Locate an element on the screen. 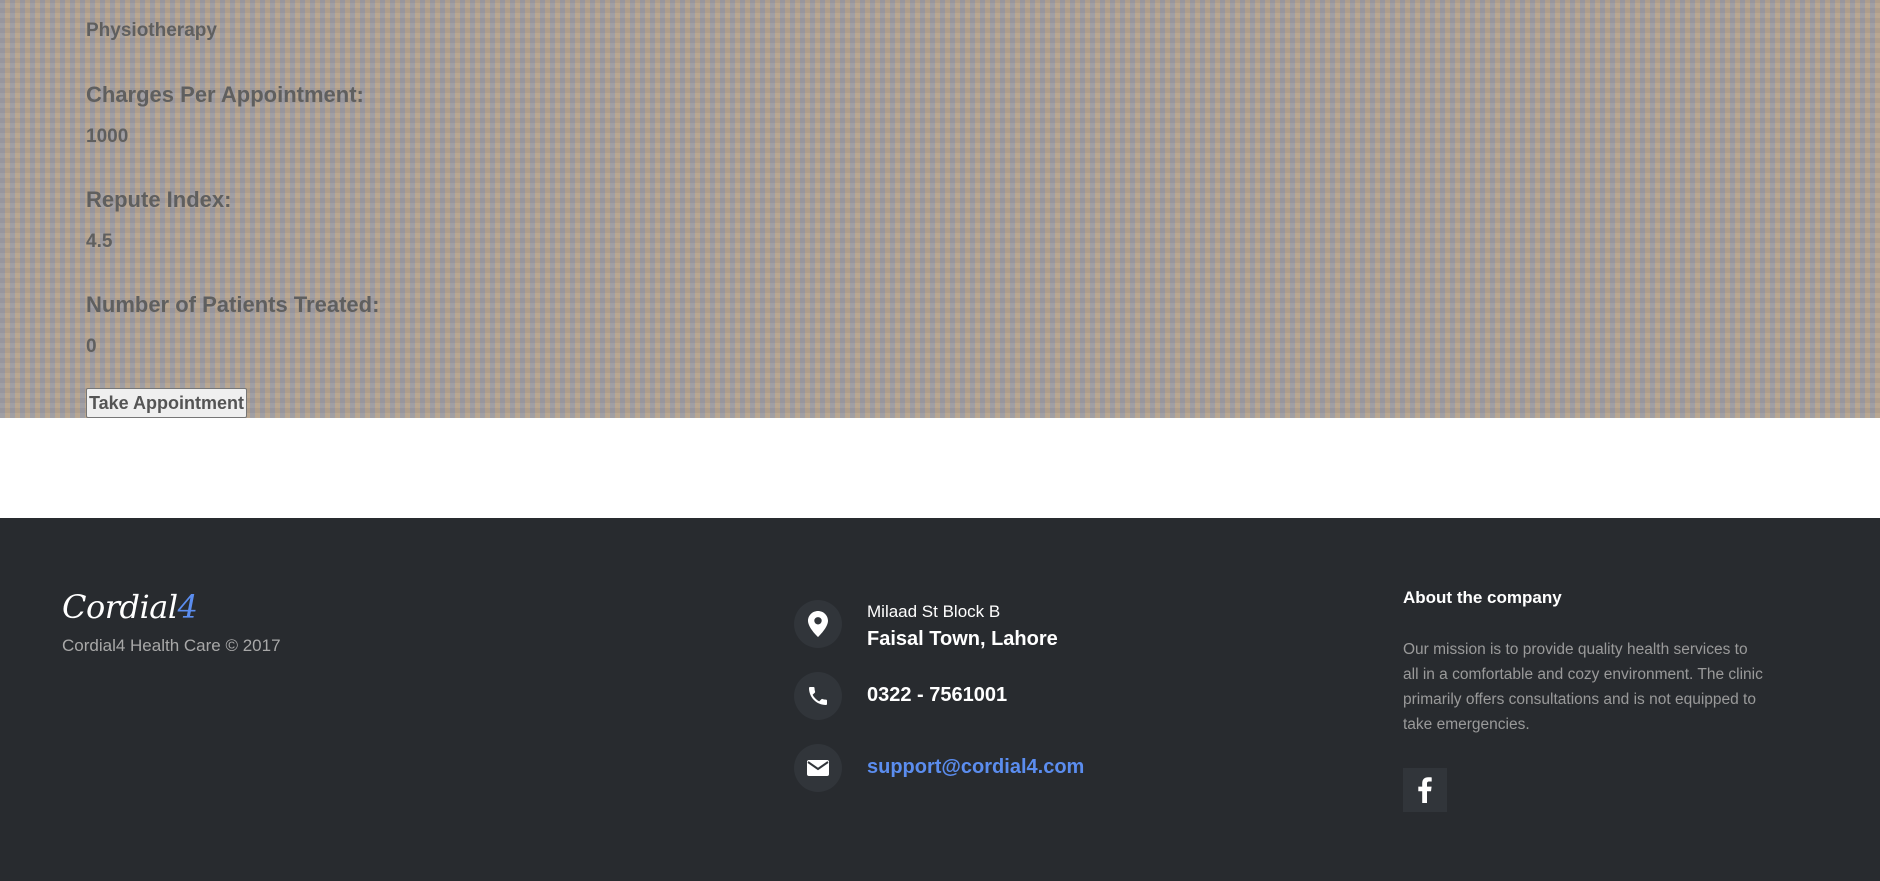 The height and width of the screenshot is (881, 1880). phone-number: 0322 - 7561001 is located at coordinates (937, 695).